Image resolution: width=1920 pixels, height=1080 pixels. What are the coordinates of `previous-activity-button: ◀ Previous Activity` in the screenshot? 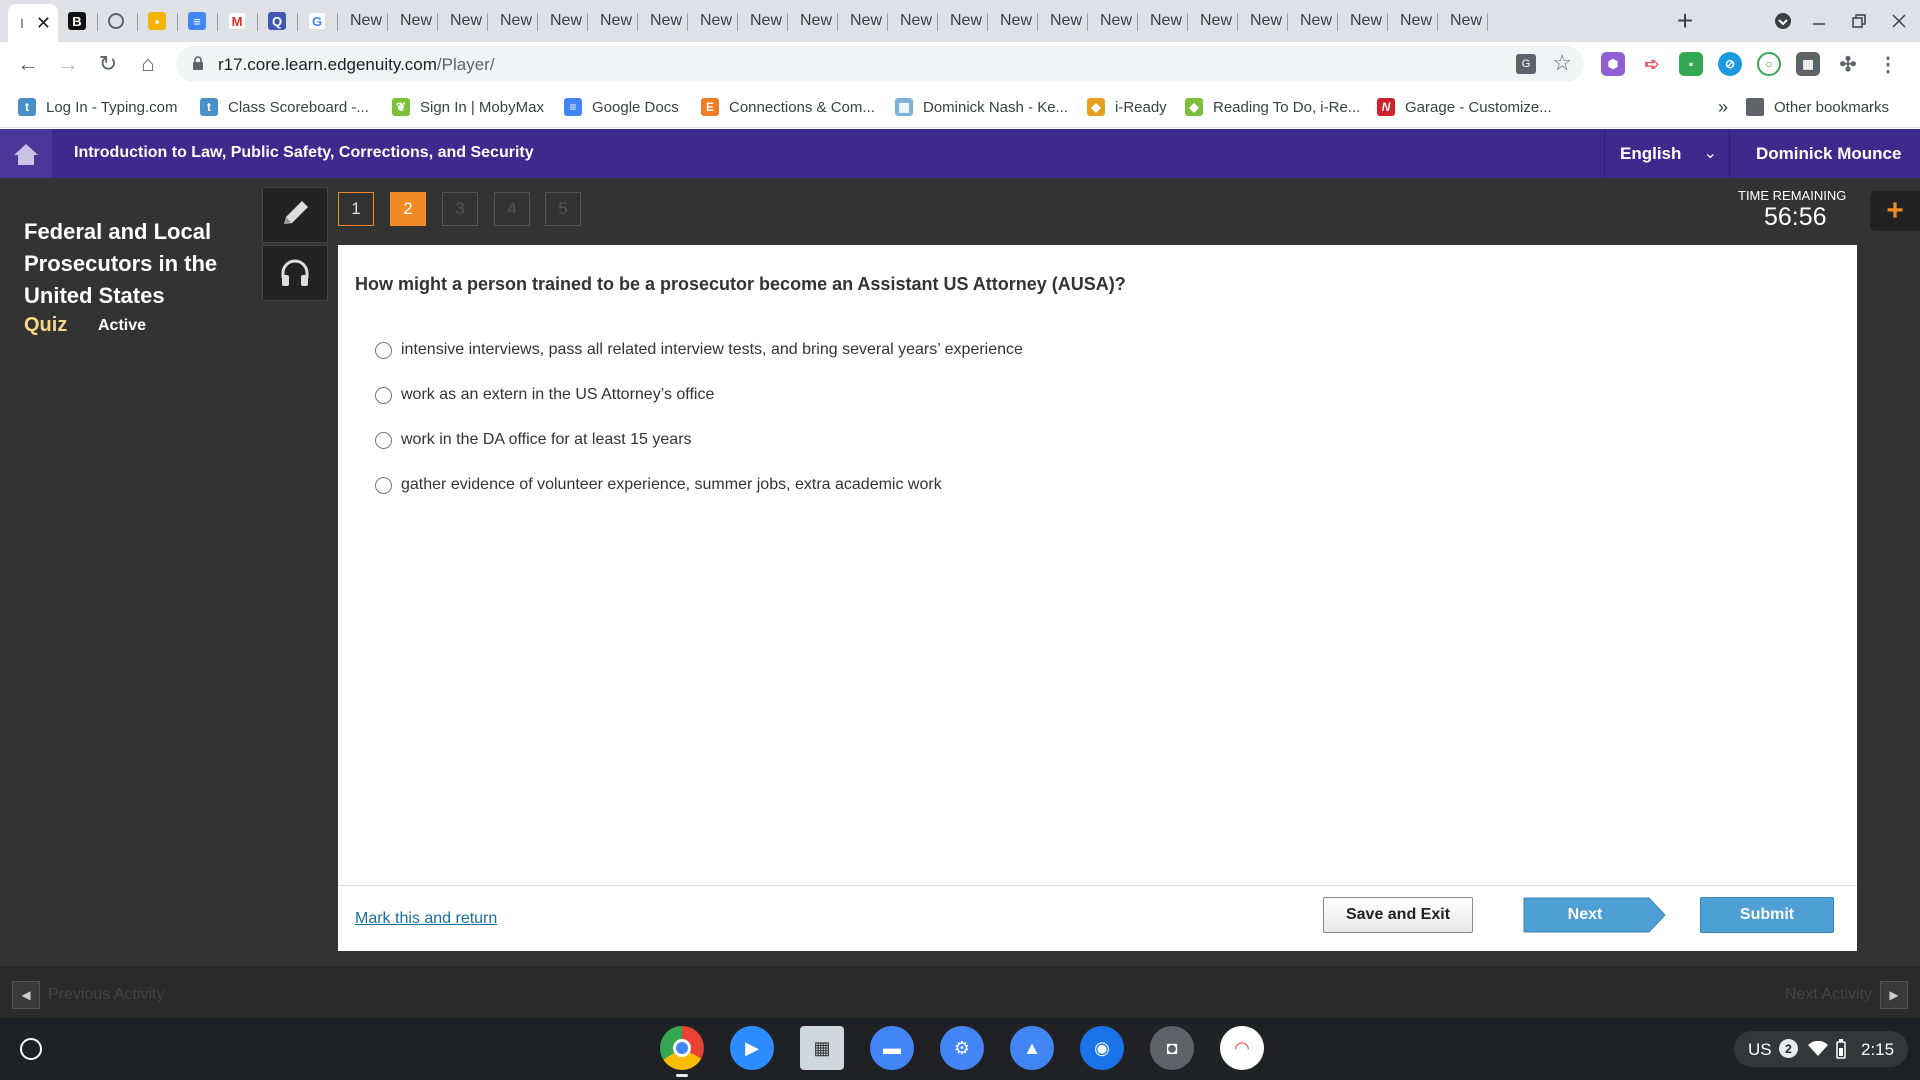 It's located at (92, 995).